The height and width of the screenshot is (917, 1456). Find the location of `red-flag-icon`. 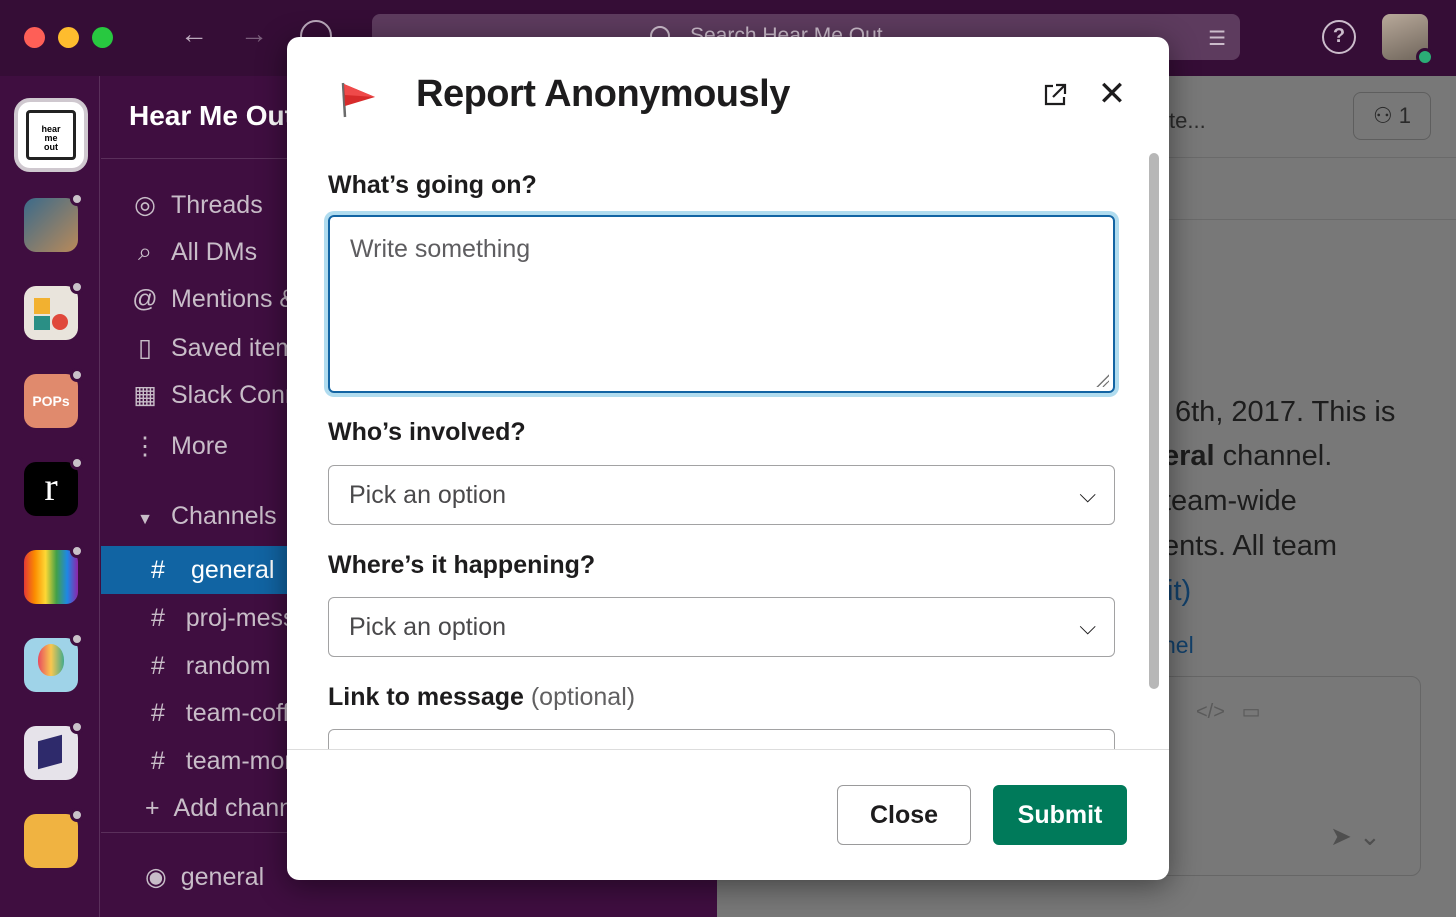

red-flag-icon is located at coordinates (358, 100).